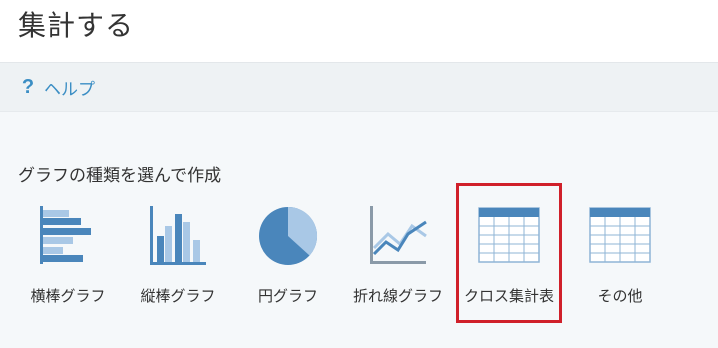 Image resolution: width=718 pixels, height=348 pixels. I want to click on chart-type-crosstab: クロス集計表, so click(509, 255).